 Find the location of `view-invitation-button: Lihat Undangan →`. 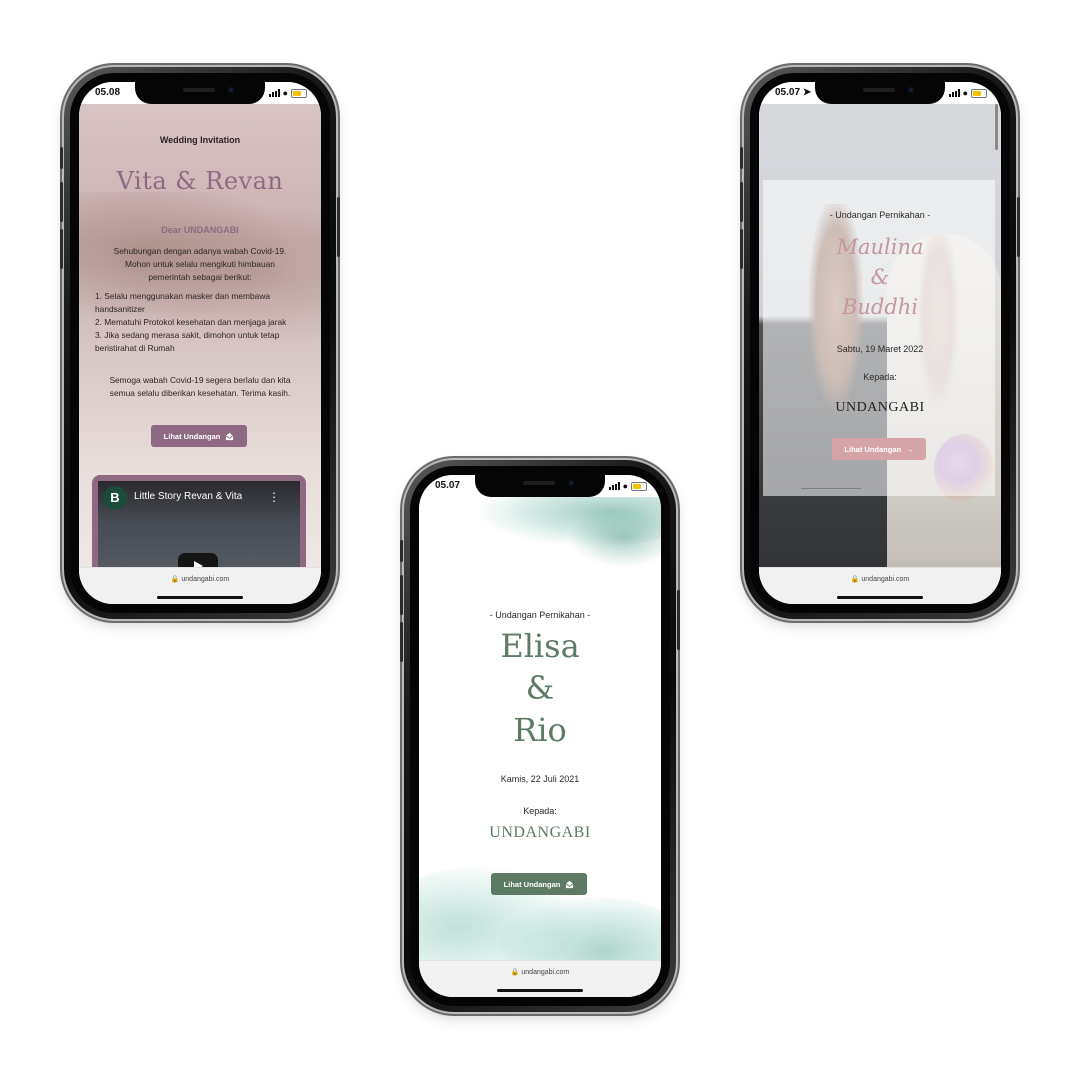

view-invitation-button: Lihat Undangan → is located at coordinates (879, 449).